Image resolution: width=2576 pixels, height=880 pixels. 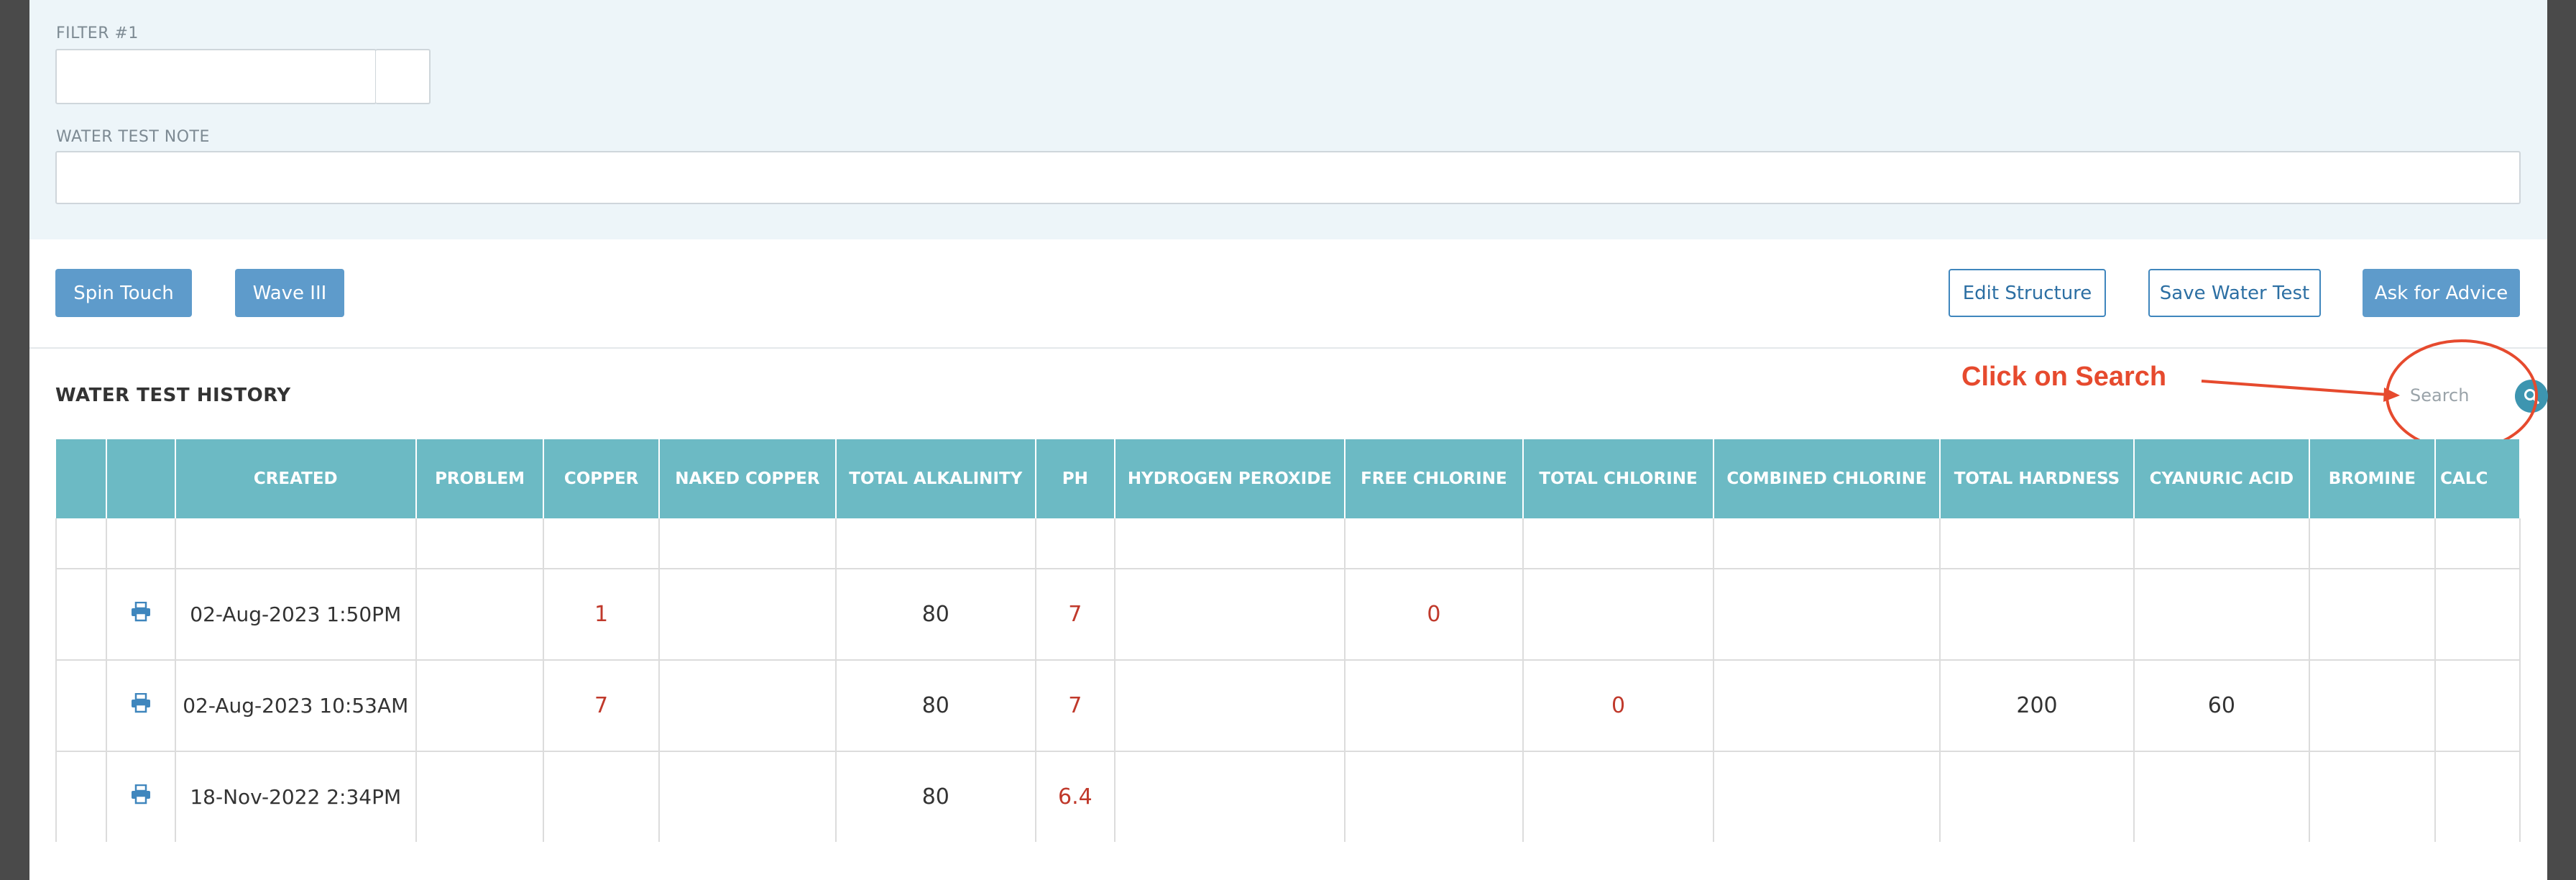 I want to click on column-header-free-chlorine: FREE CHLORINE, so click(x=1434, y=478).